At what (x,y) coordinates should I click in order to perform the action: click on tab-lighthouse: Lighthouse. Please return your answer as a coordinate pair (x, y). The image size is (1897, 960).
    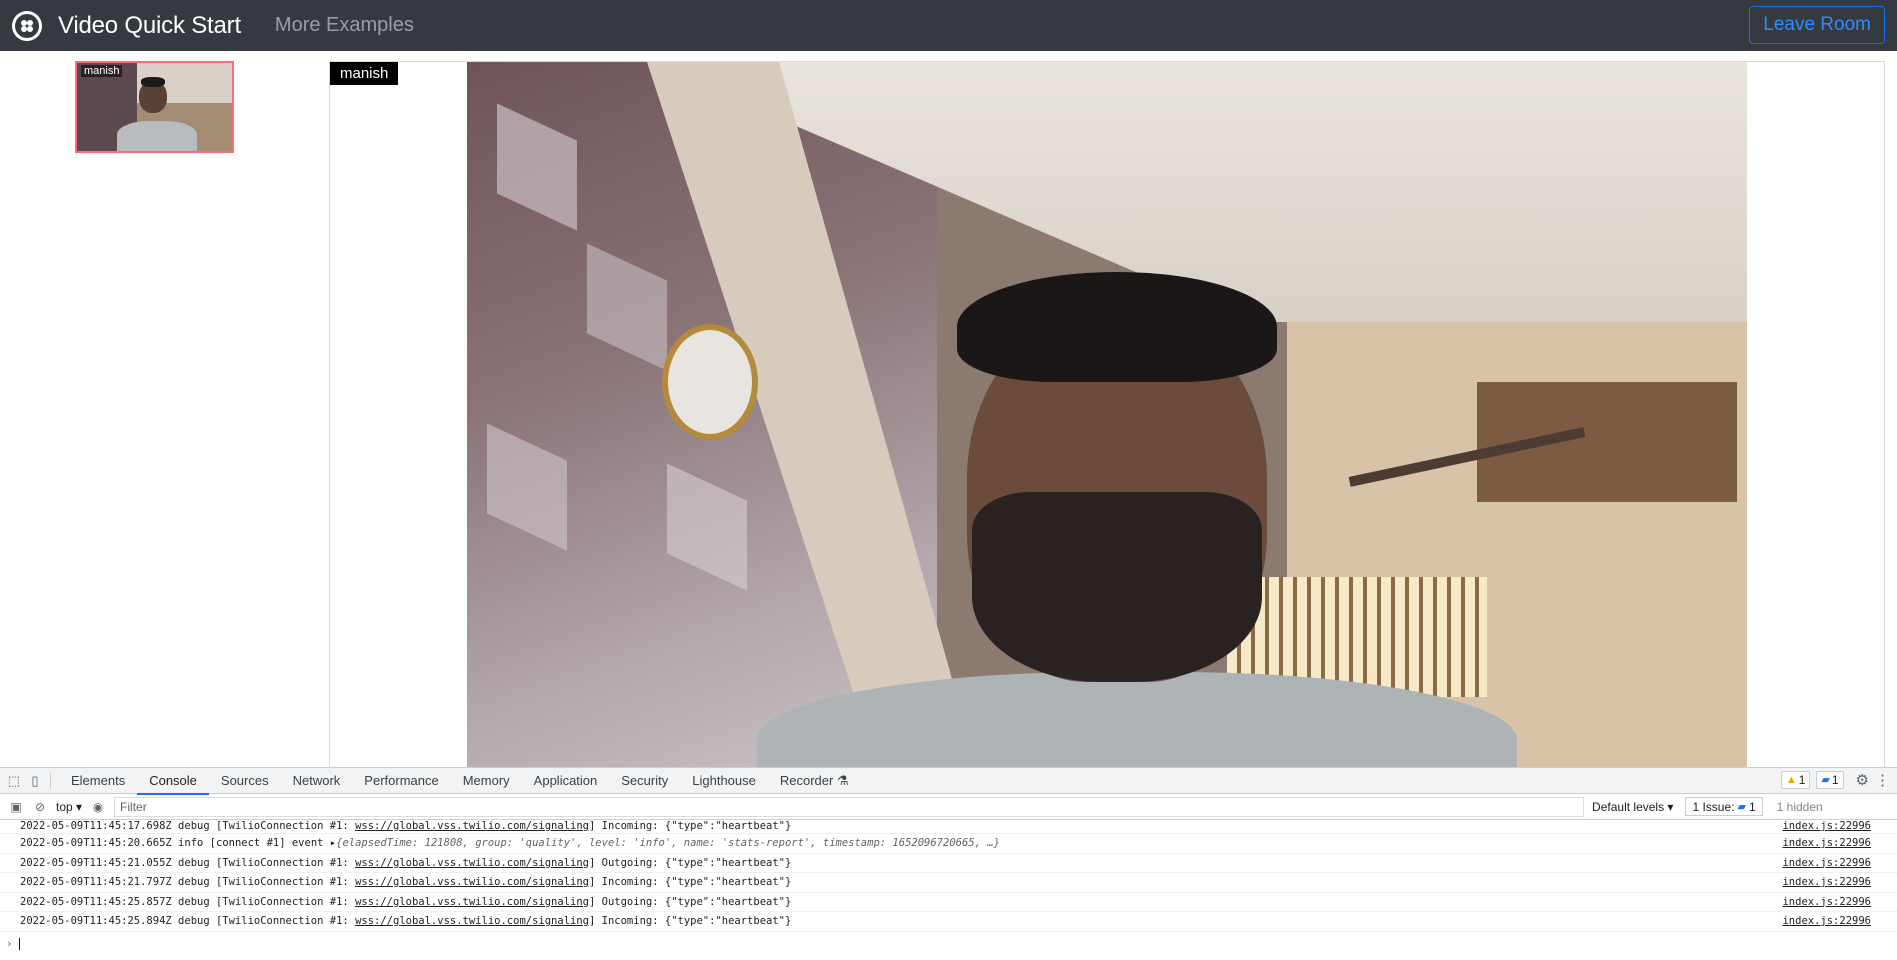
    Looking at the image, I should click on (724, 781).